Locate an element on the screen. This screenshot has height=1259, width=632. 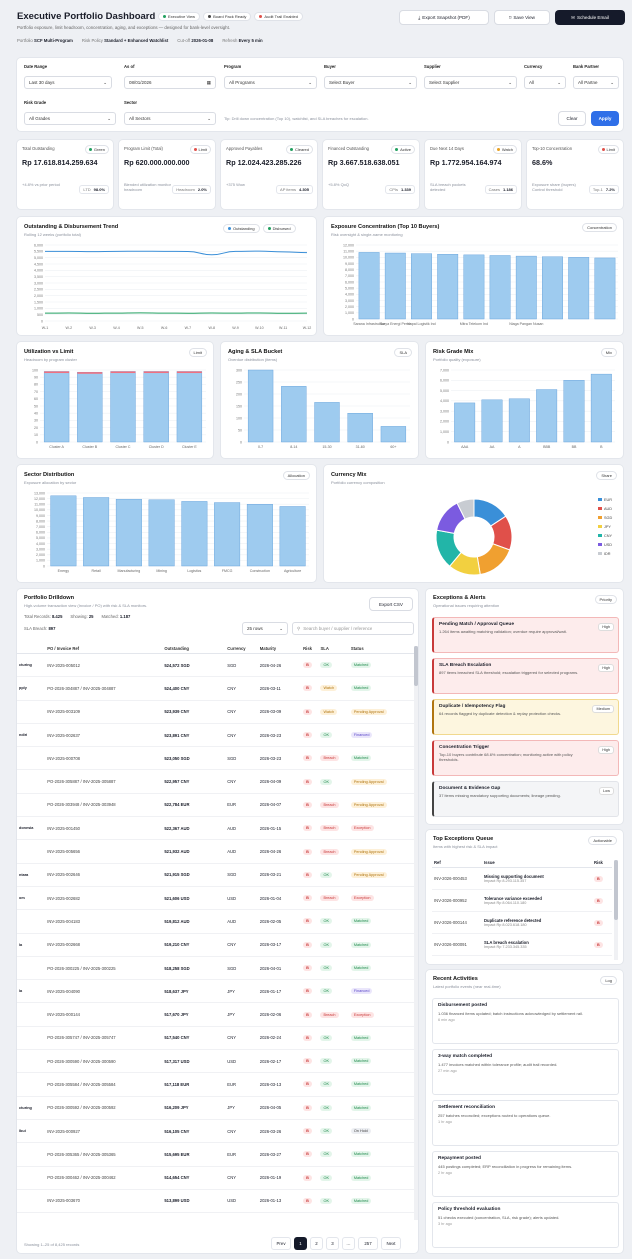
column-header: Outstanding is located at coordinates (193, 649).